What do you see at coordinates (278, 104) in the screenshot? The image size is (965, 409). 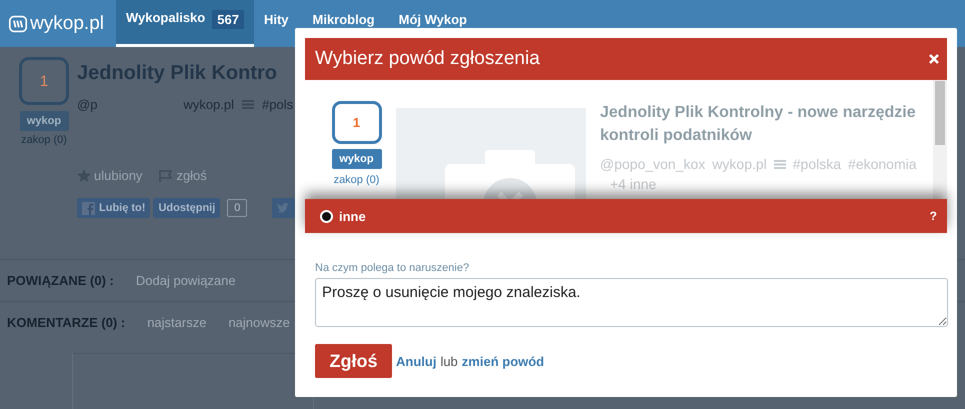 I see `tag-link: #pols` at bounding box center [278, 104].